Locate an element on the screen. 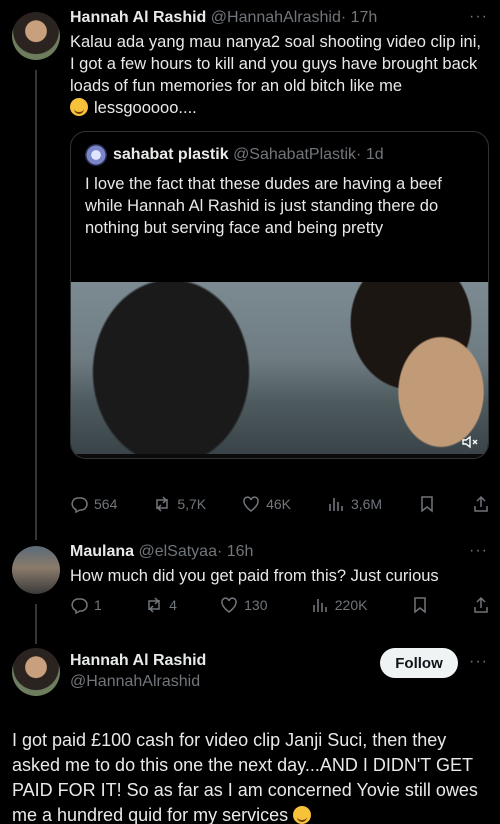  tweet-header: Maulana @elSatyaa· 16h is located at coordinates (161, 552).